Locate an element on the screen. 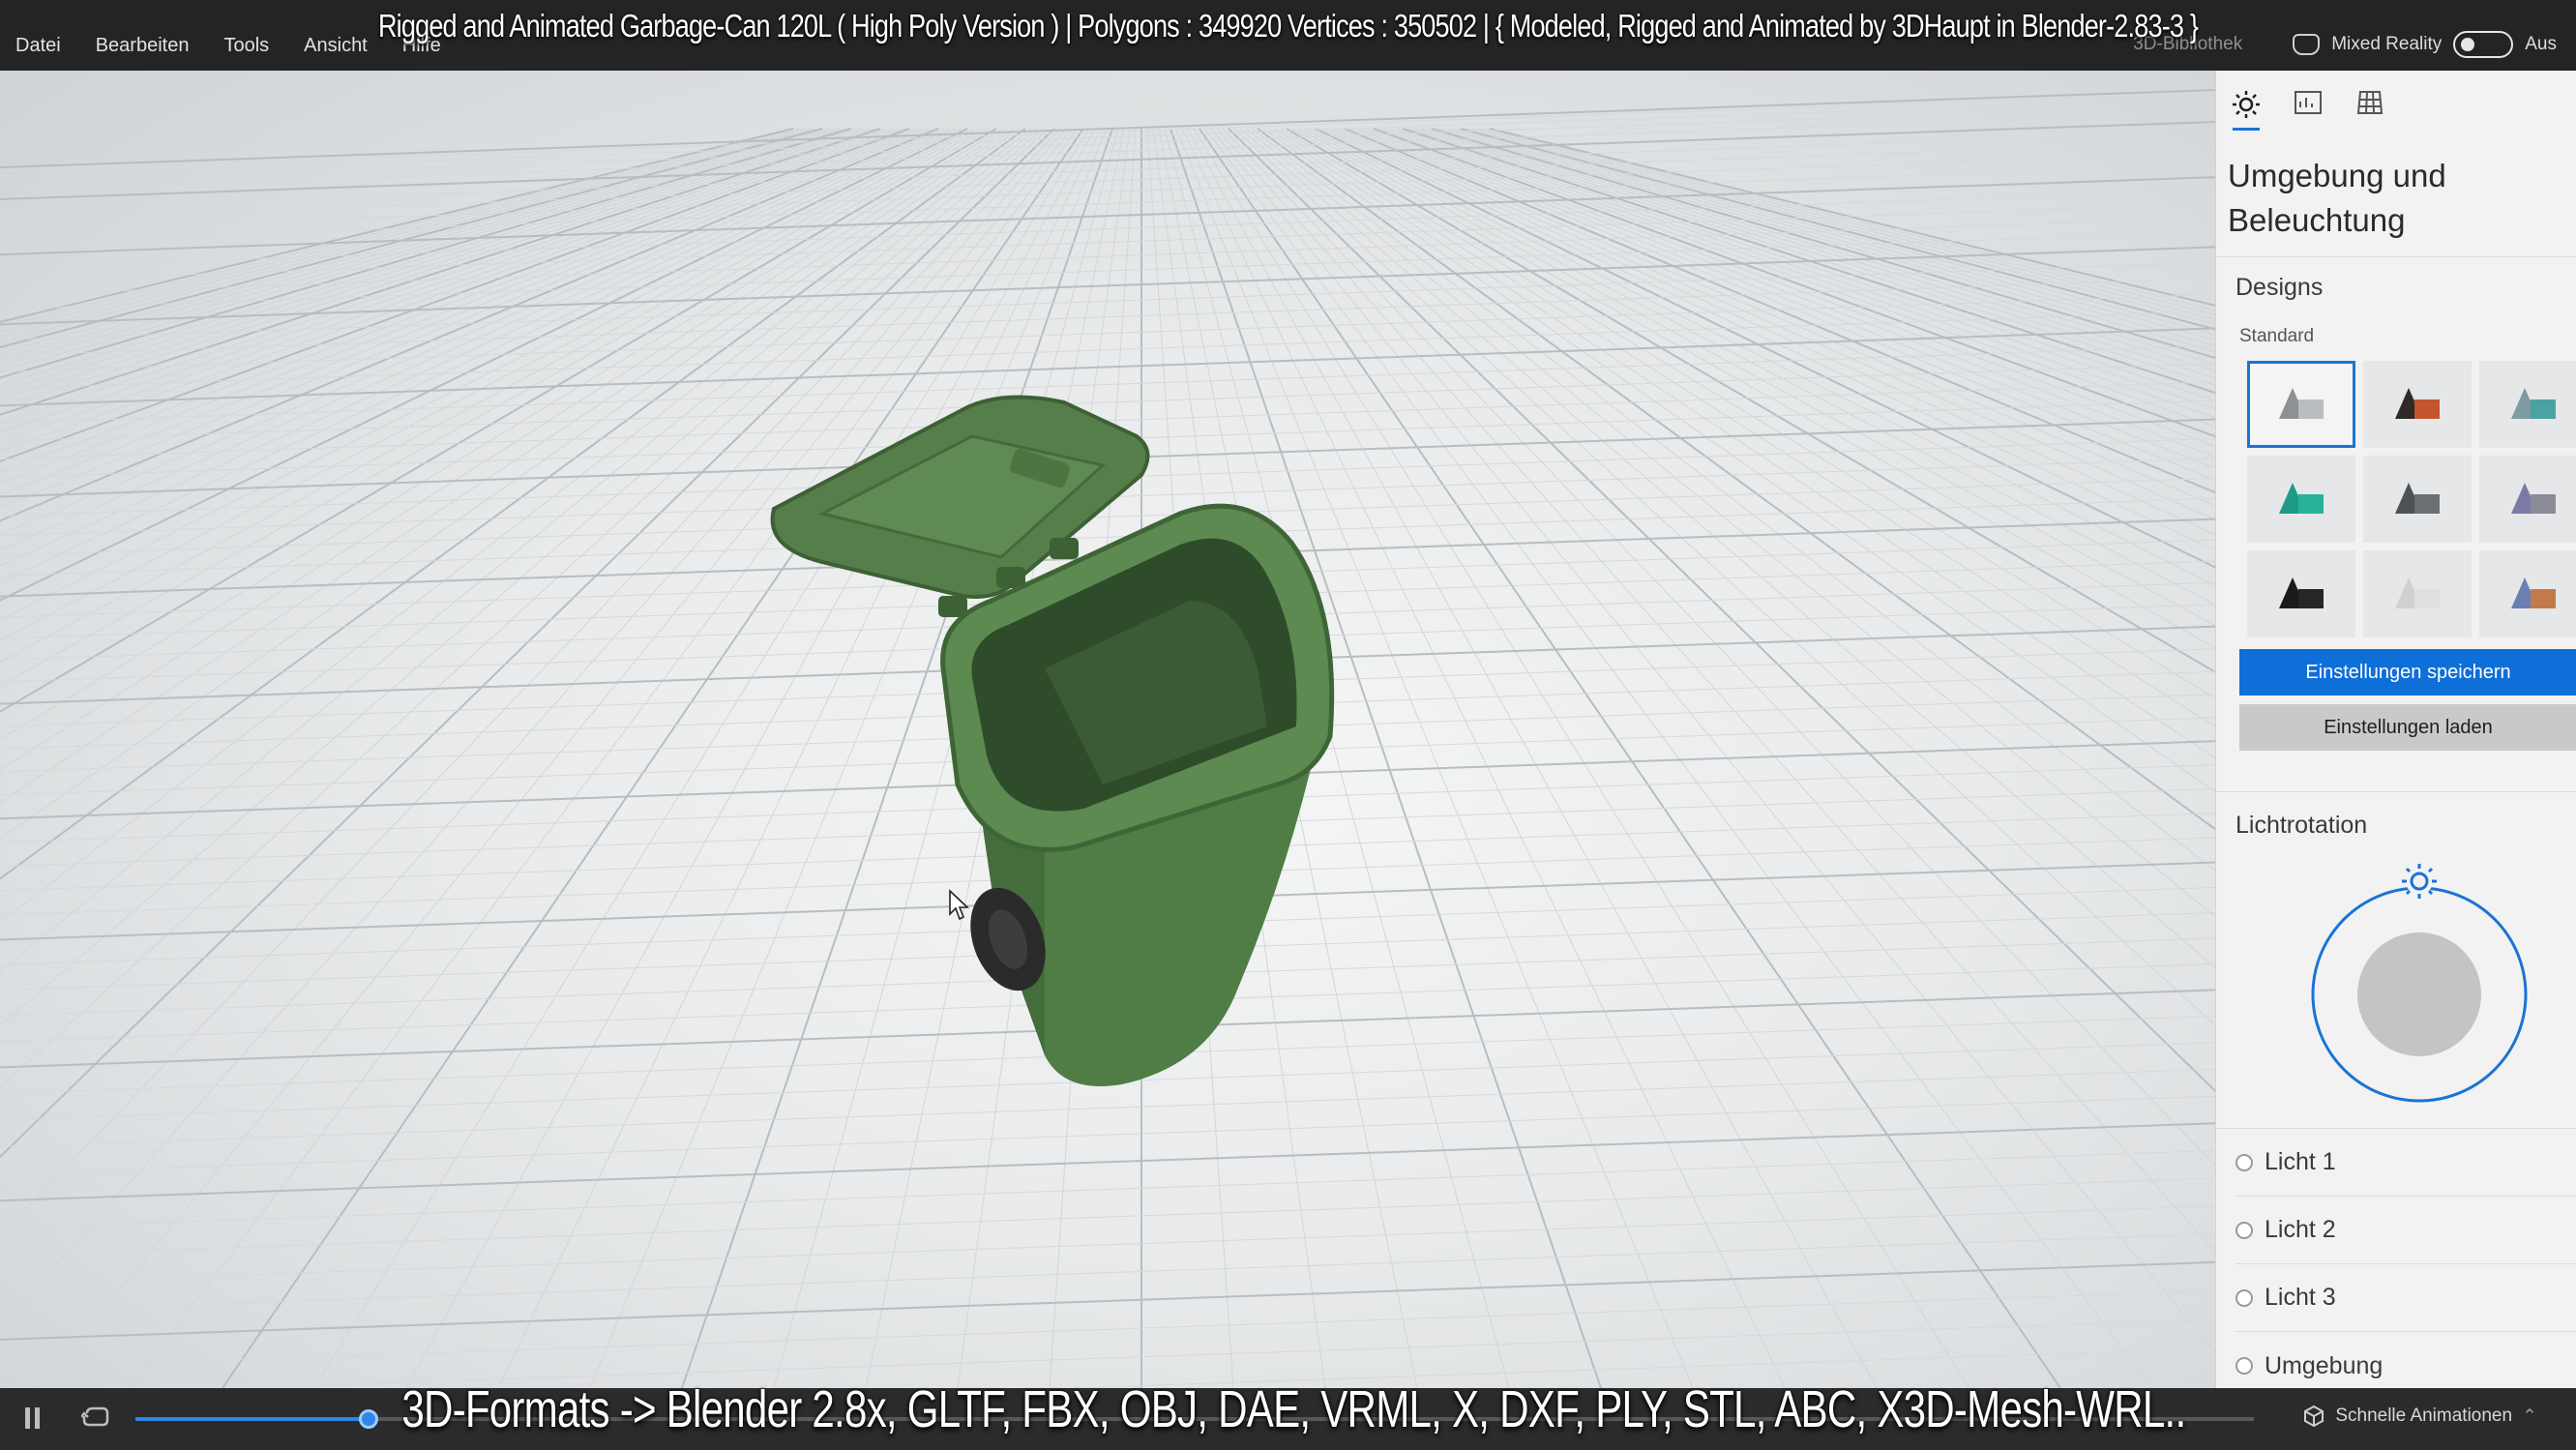 This screenshot has width=2576, height=1450. panel-tabs is located at coordinates (2308, 110).